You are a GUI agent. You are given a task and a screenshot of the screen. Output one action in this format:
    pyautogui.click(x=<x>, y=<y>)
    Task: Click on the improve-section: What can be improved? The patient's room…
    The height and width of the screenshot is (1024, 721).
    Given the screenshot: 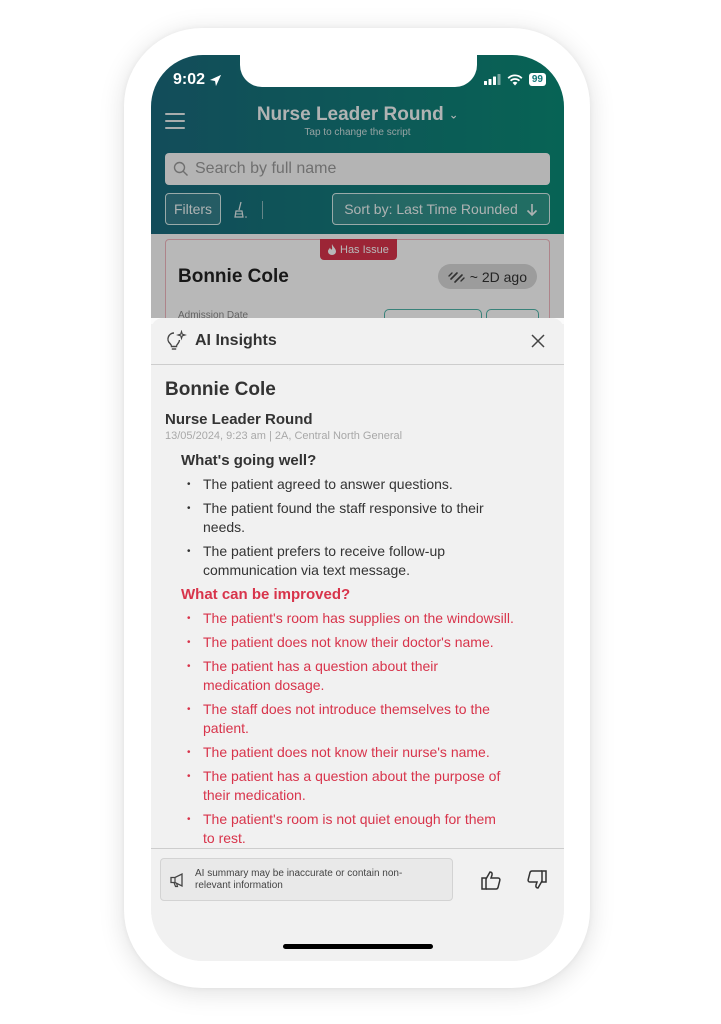 What is the action you would take?
    pyautogui.click(x=357, y=717)
    